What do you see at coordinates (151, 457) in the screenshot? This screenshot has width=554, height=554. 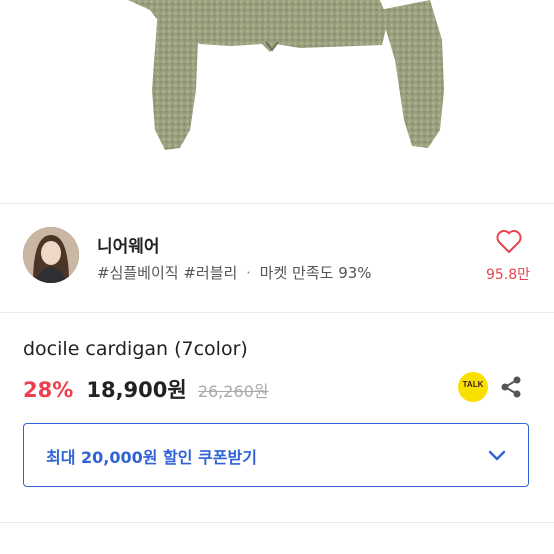 I see `coupon-label: 최대 20,000원 할인 쿠폰받기` at bounding box center [151, 457].